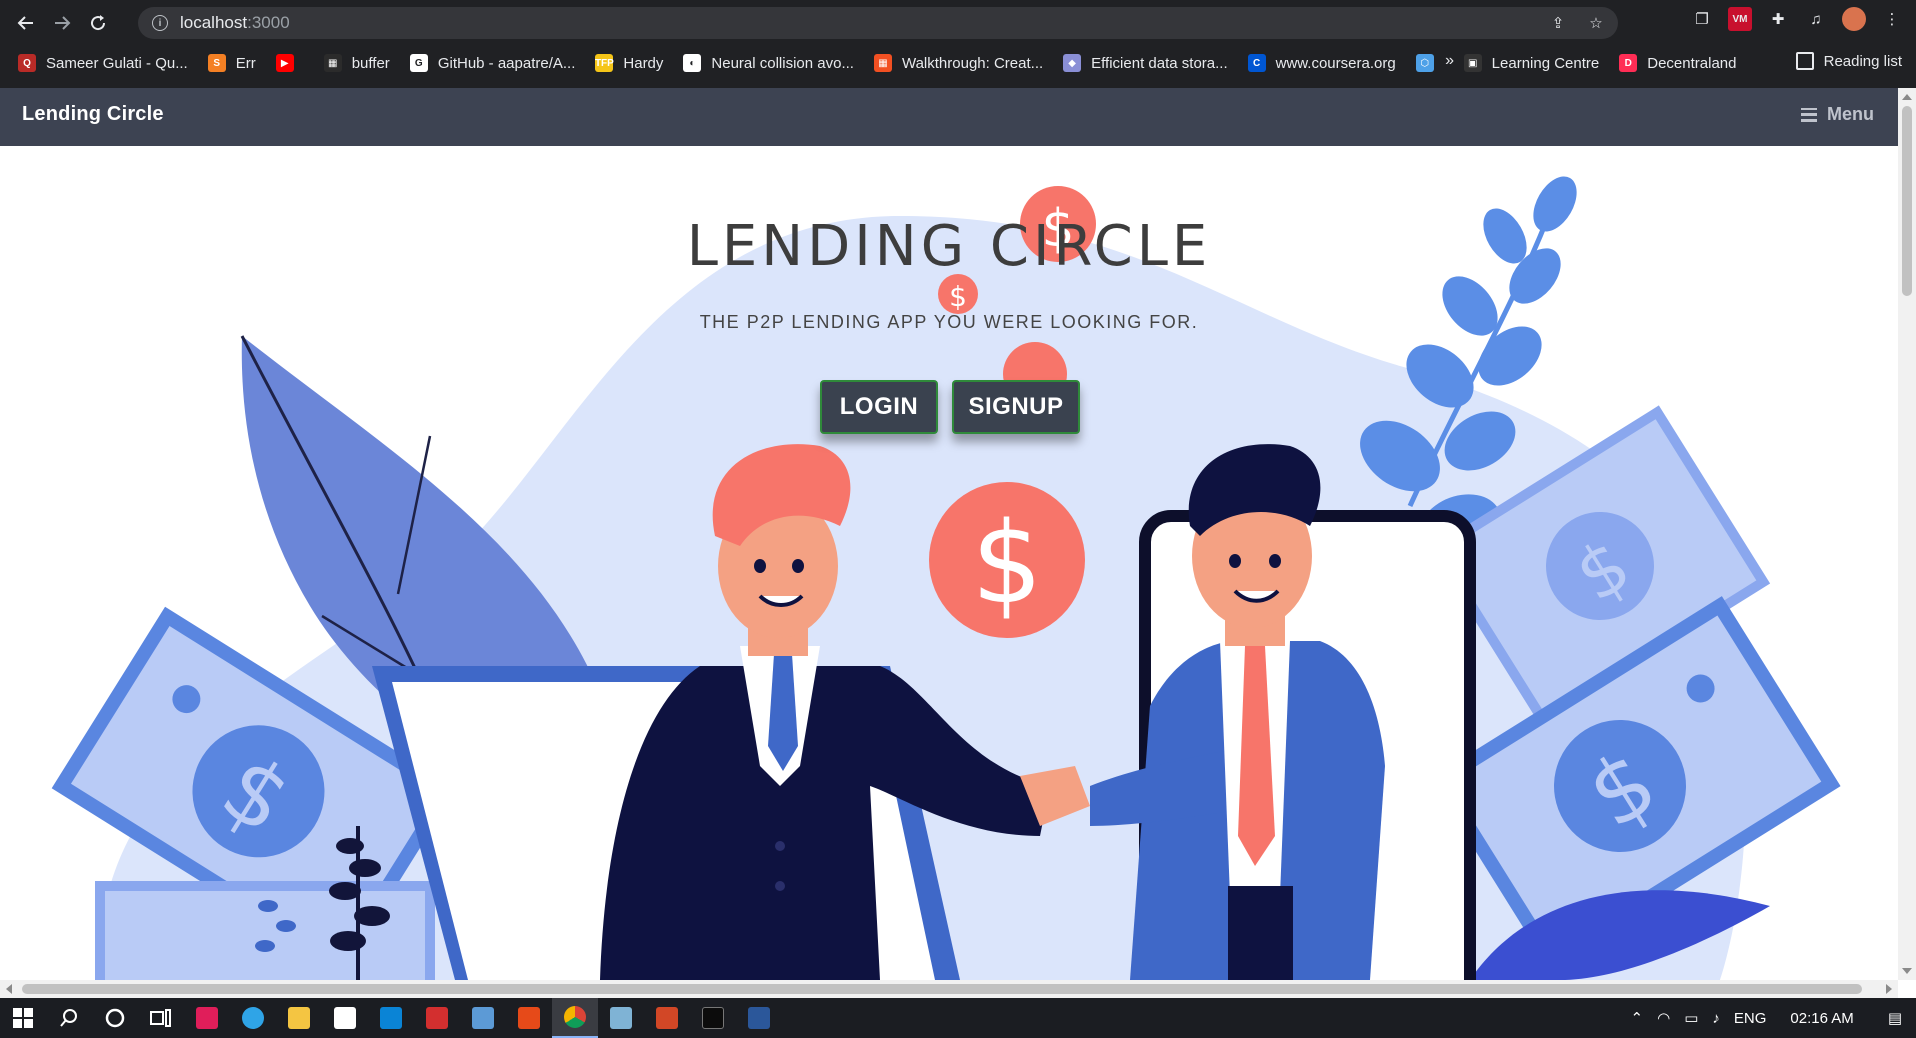  I want to click on search-icon, so click(69, 1018).